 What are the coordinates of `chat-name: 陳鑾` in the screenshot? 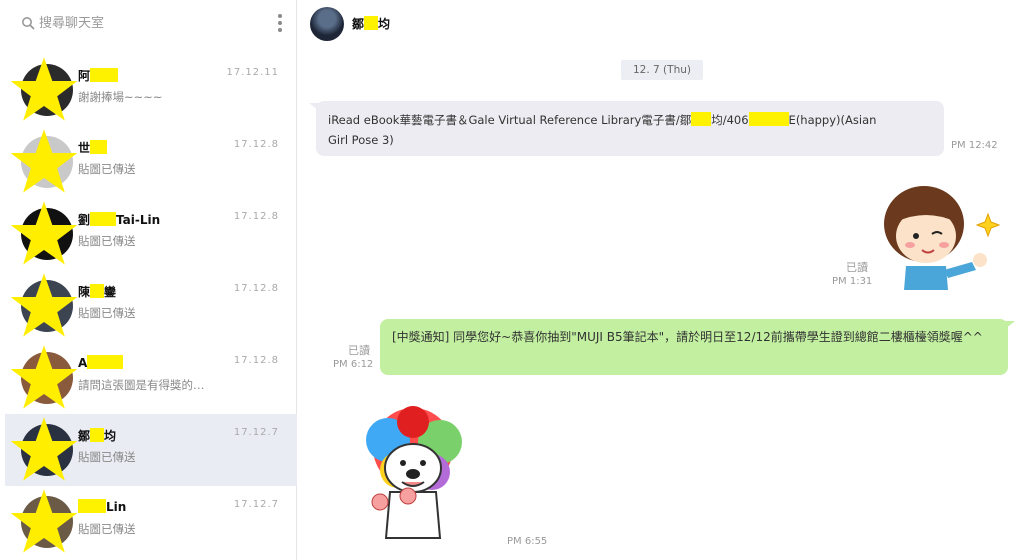 It's located at (97, 291).